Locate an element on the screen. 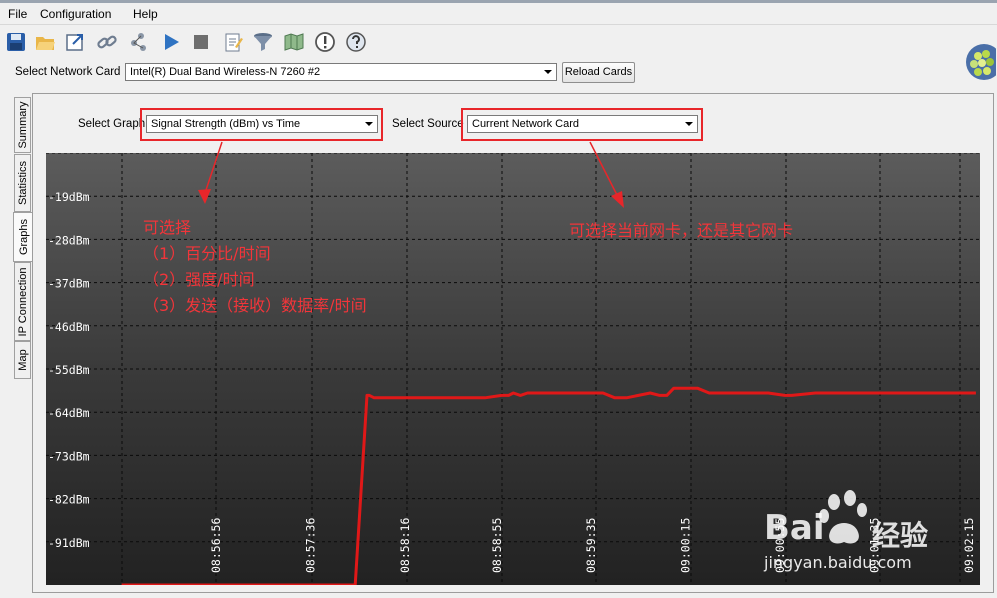  help-globe-icon is located at coordinates (356, 42).